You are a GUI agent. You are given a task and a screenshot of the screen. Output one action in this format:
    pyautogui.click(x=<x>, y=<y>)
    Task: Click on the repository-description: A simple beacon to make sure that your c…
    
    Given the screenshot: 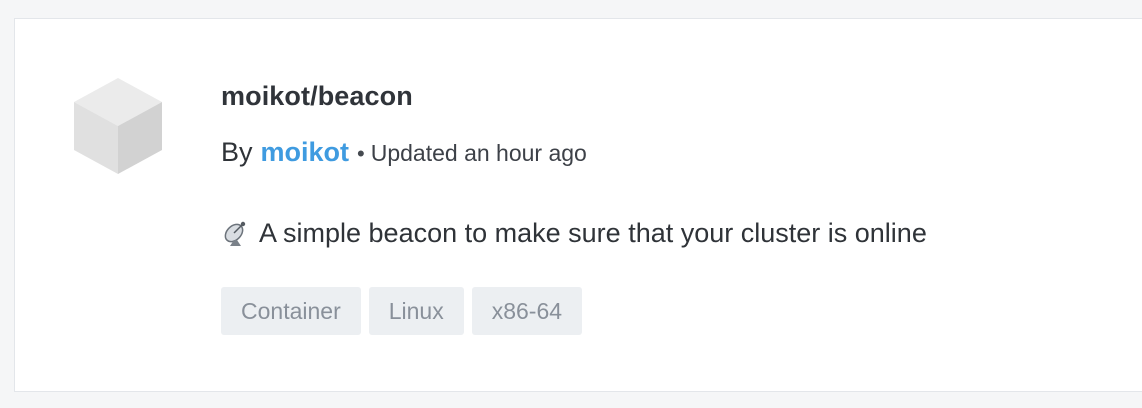 What is the action you would take?
    pyautogui.click(x=681, y=233)
    